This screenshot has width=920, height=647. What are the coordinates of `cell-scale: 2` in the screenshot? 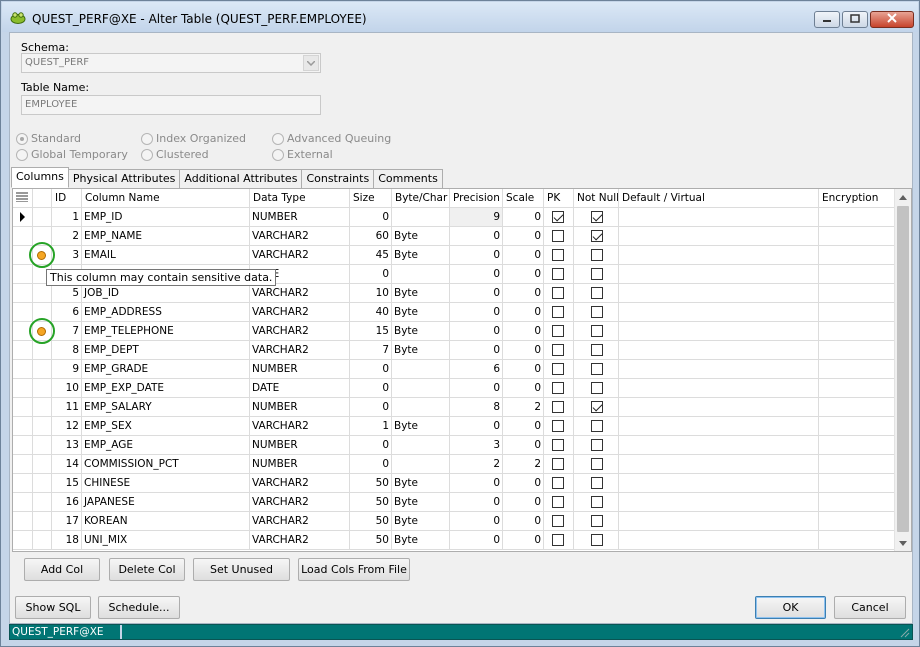 It's located at (523, 464).